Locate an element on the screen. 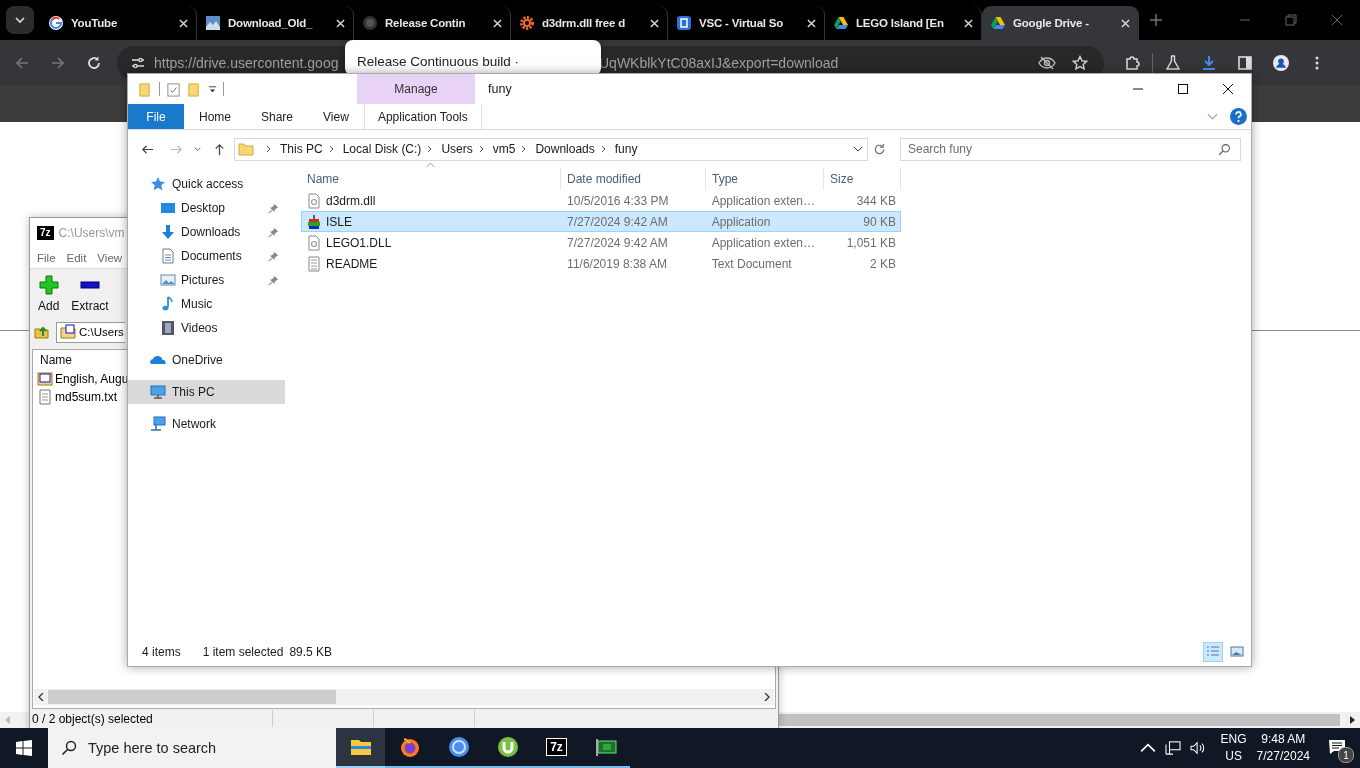 The image size is (1360, 768). nav-item: Documents is located at coordinates (206, 256).